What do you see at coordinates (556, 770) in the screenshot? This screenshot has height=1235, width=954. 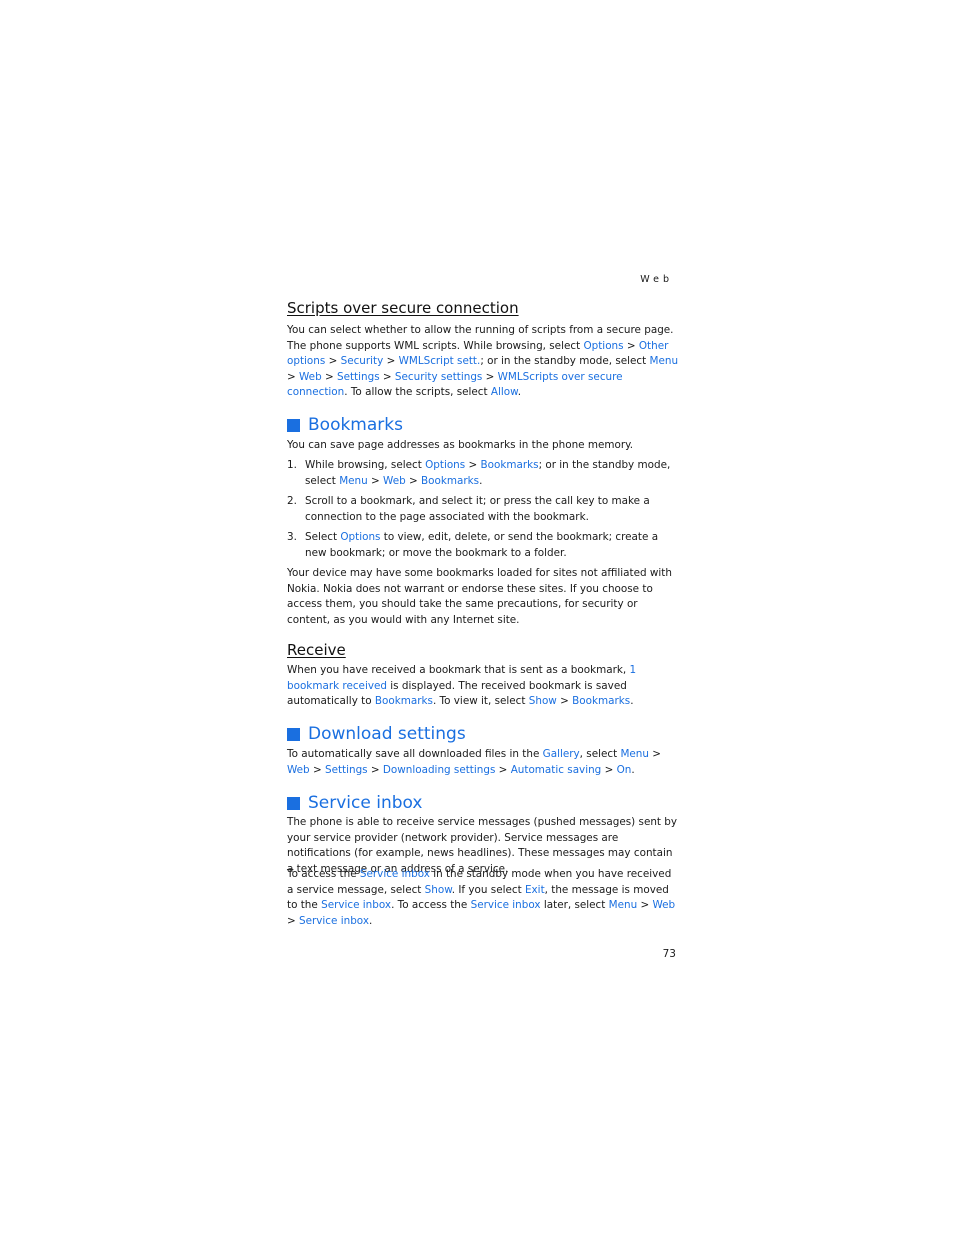 I see `automatic-saving-link: Automatic saving` at bounding box center [556, 770].